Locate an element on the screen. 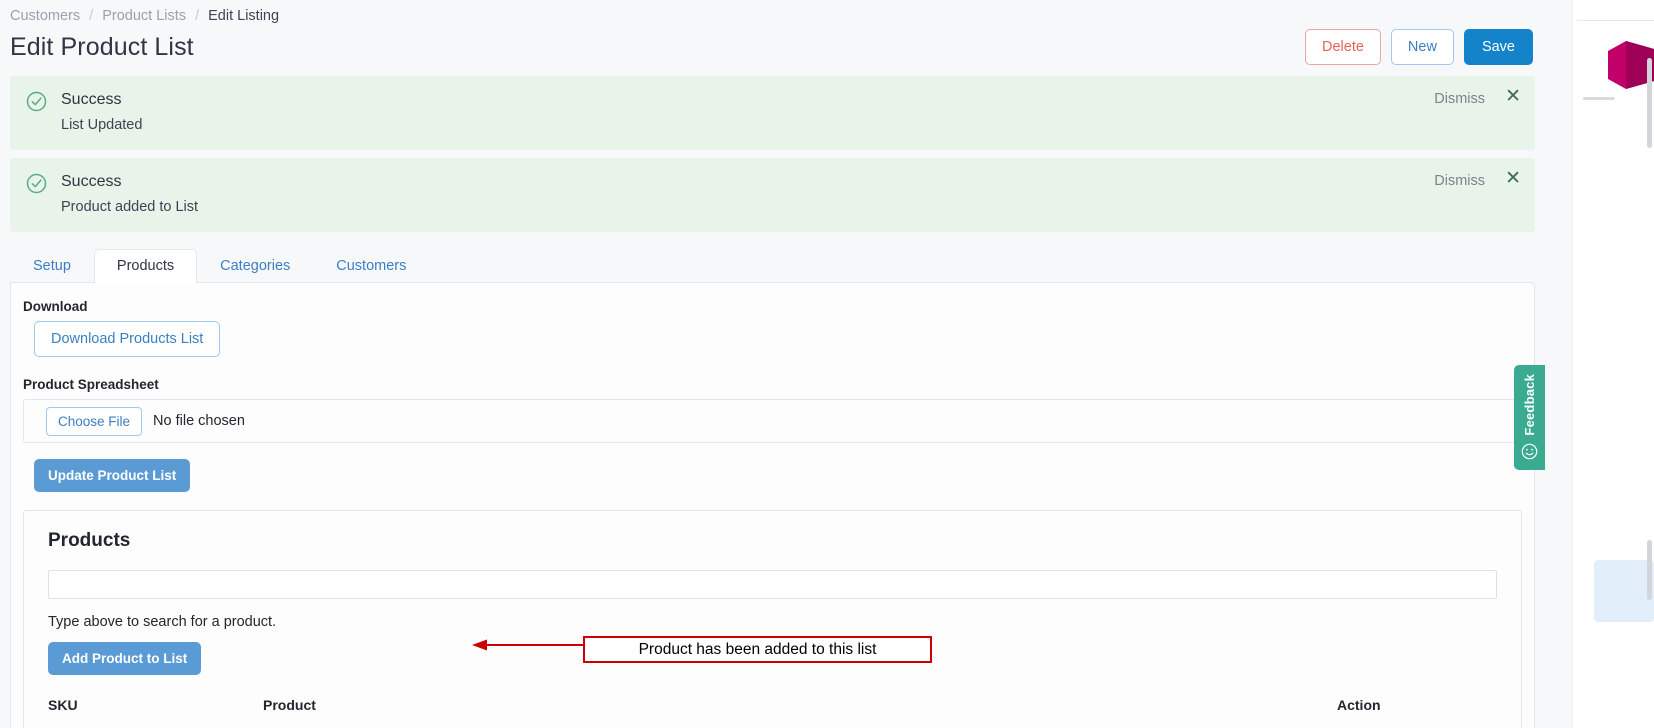 This screenshot has height=728, width=1654. secondary-placeholder-card is located at coordinates (1624, 591).